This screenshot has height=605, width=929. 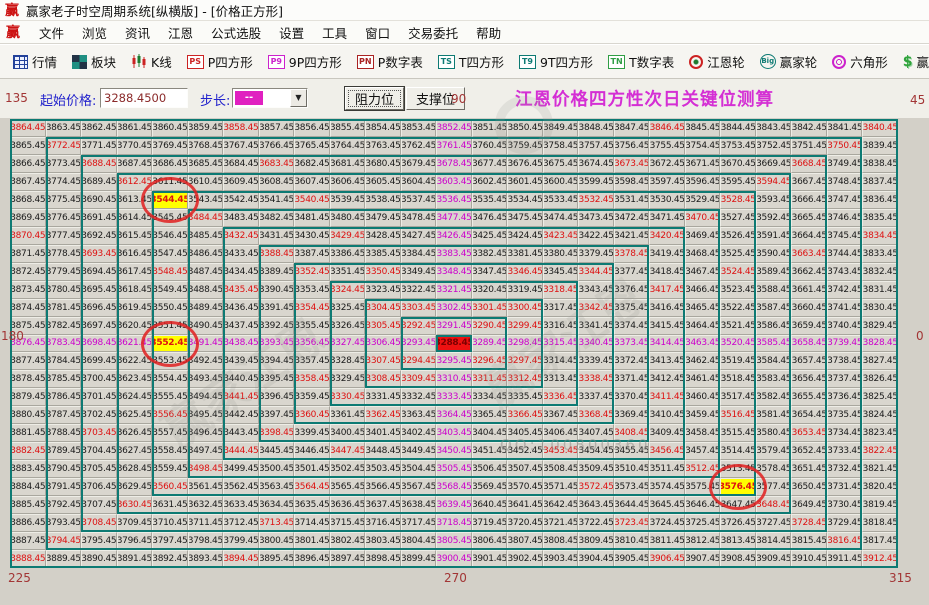 I want to click on grid-cell: 3743.45, so click(x=844, y=271).